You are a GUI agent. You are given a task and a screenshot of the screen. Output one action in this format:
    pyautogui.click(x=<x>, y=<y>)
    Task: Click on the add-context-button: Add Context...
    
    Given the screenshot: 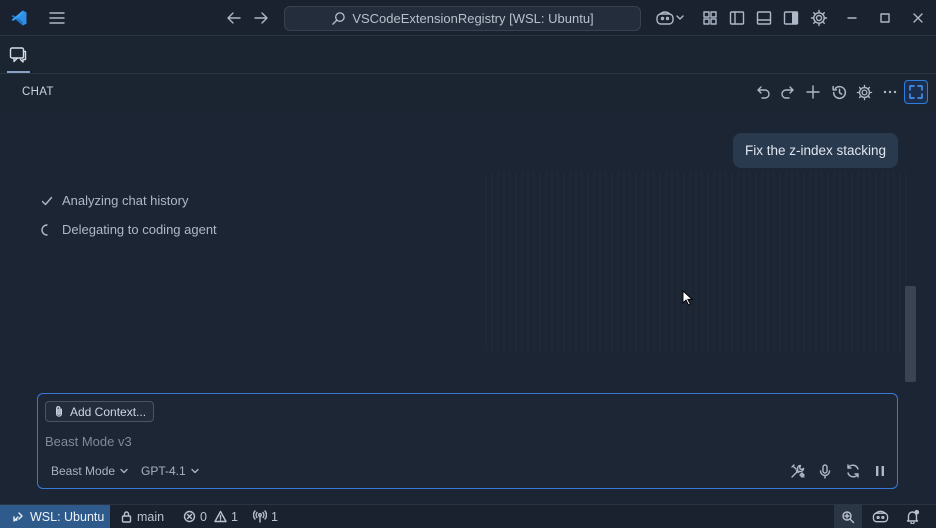 What is the action you would take?
    pyautogui.click(x=100, y=411)
    